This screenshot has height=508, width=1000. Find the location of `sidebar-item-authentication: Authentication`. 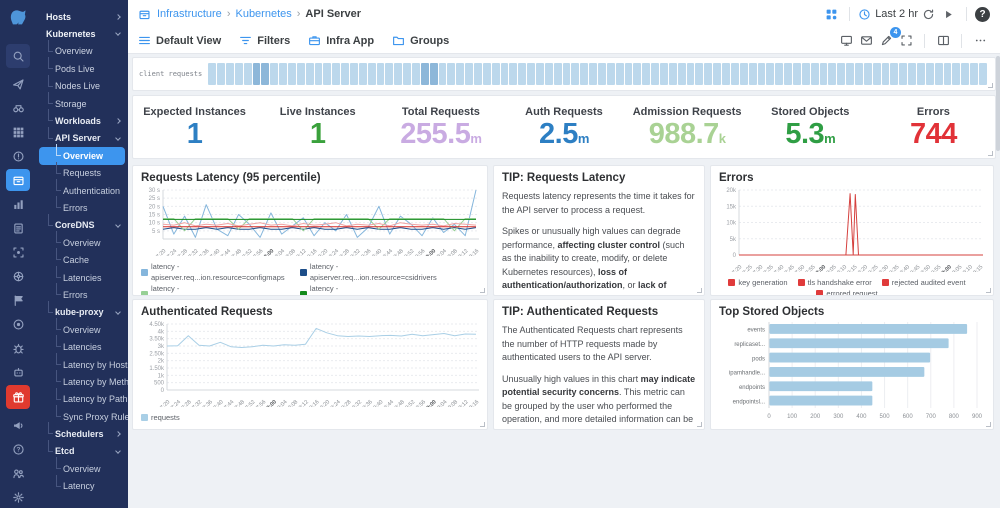

sidebar-item-authentication: Authentication is located at coordinates (82, 188).